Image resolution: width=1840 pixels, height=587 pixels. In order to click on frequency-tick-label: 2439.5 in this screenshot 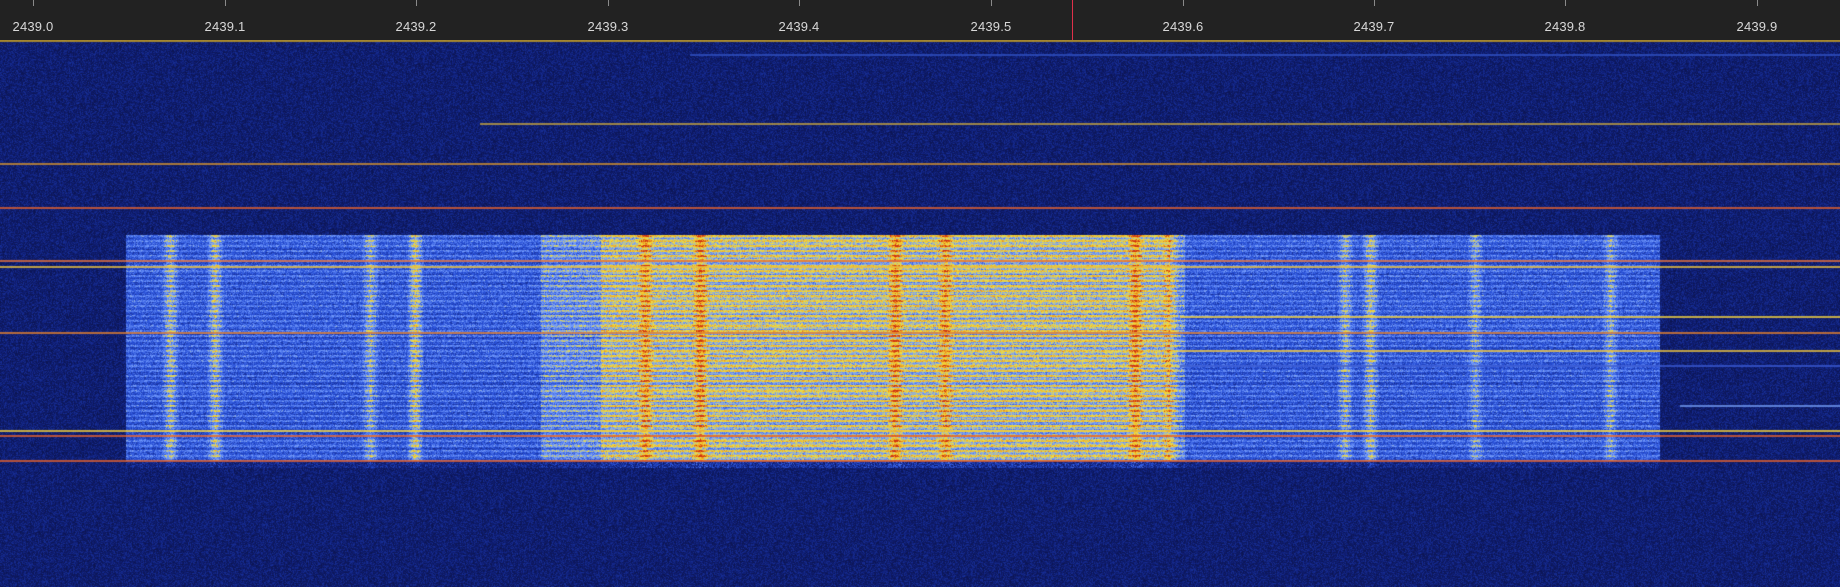, I will do `click(991, 26)`.